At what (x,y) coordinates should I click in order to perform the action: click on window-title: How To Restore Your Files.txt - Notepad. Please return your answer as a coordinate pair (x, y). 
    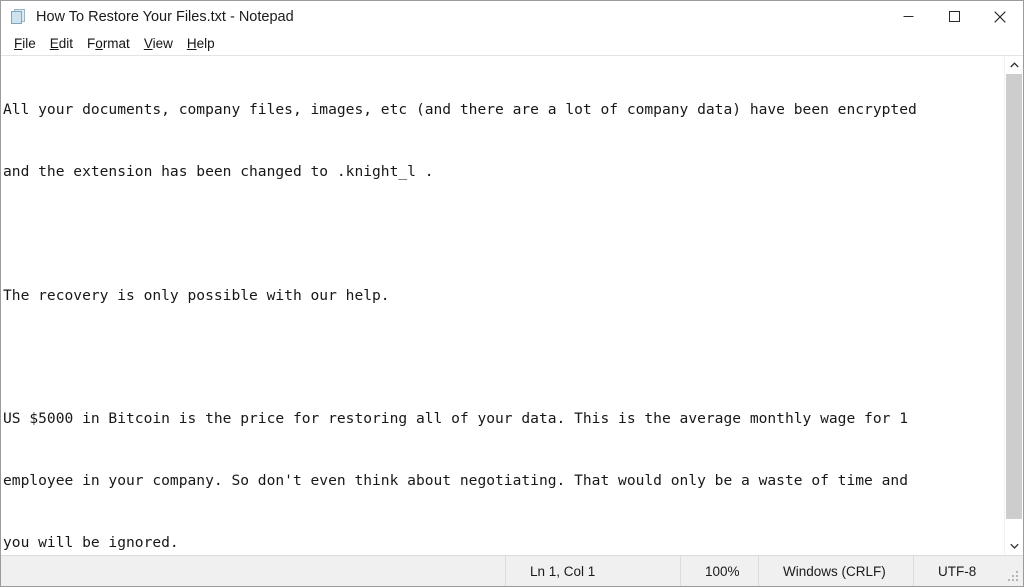
    Looking at the image, I should click on (165, 16).